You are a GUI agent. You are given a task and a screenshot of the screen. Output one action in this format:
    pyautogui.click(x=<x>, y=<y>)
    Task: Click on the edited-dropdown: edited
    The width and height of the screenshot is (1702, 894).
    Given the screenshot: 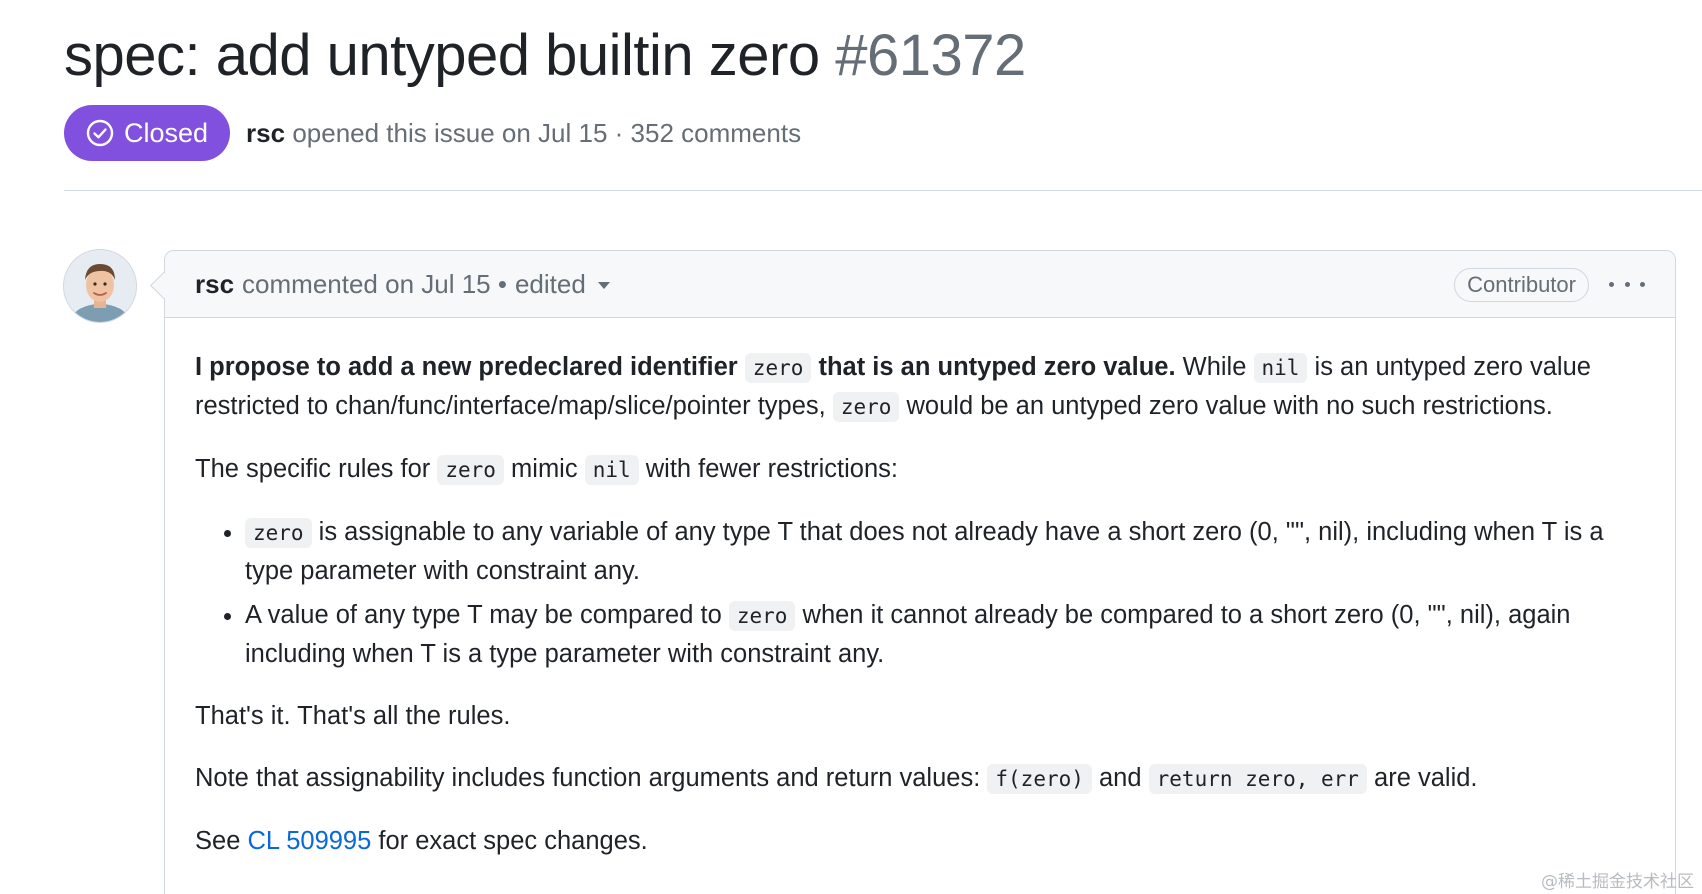 What is the action you would take?
    pyautogui.click(x=562, y=284)
    